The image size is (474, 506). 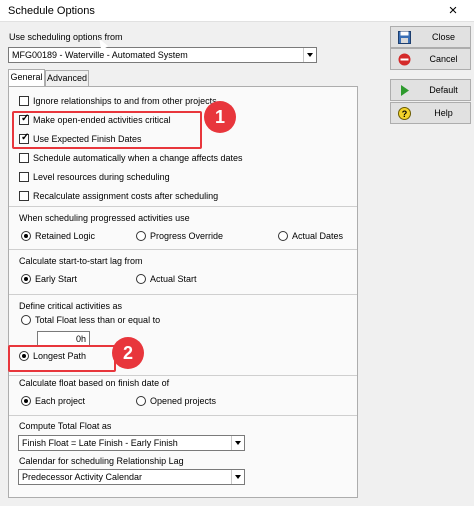 I want to click on retained-logic-label: Retained Logic, so click(x=65, y=236).